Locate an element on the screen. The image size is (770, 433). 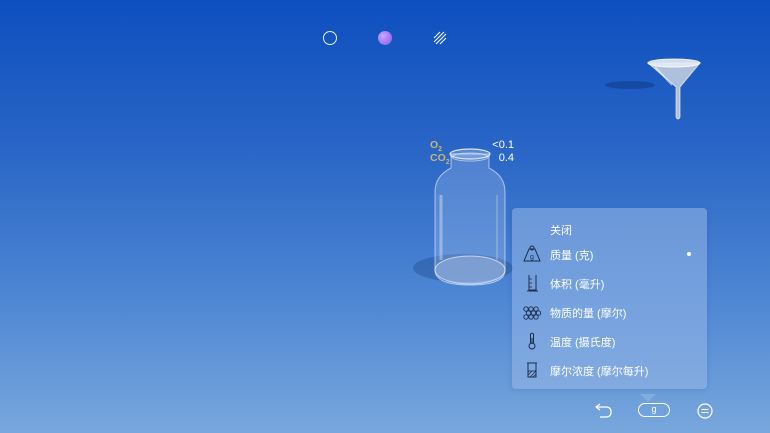
beaker-concentration-icon is located at coordinates (532, 370).